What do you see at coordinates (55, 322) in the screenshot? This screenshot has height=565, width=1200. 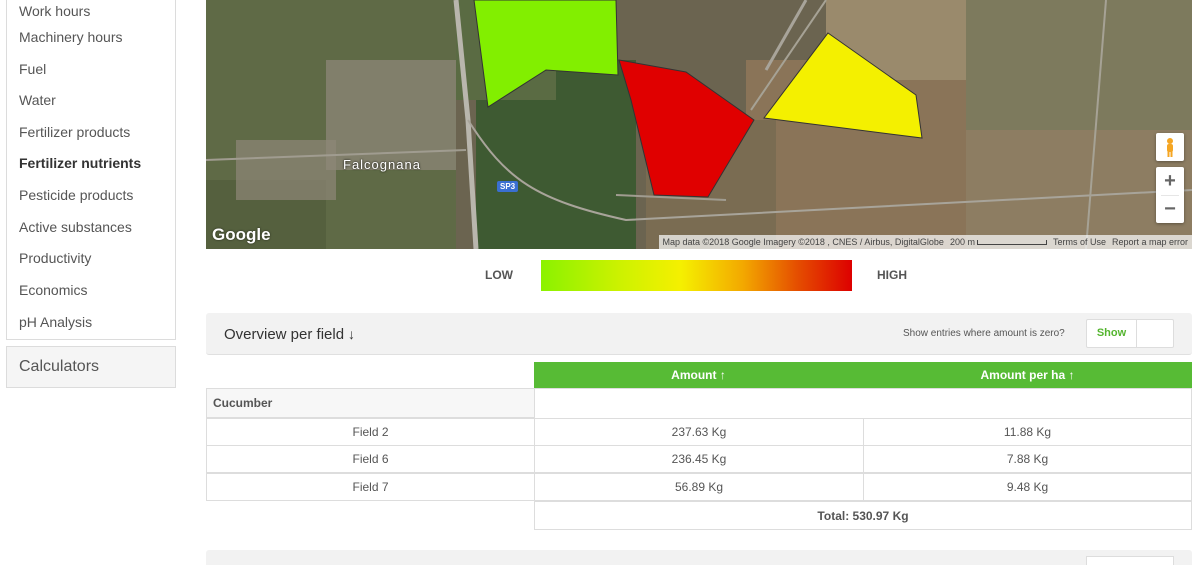 I see `sidebar-item-ph-analysis: pH Analysis` at bounding box center [55, 322].